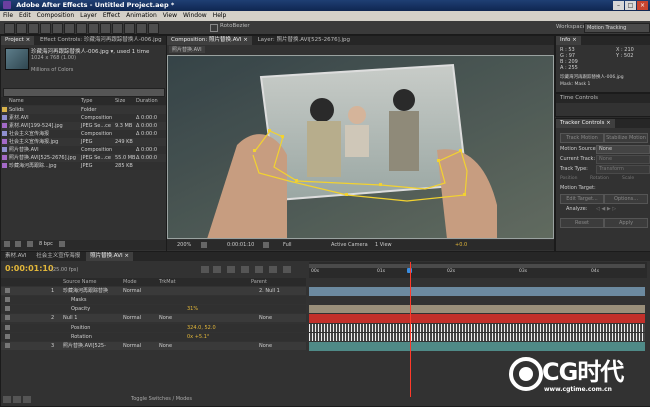 This screenshot has width=650, height=407. Describe the element at coordinates (111, 16) in the screenshot. I see `menu-effect: Effect` at that location.